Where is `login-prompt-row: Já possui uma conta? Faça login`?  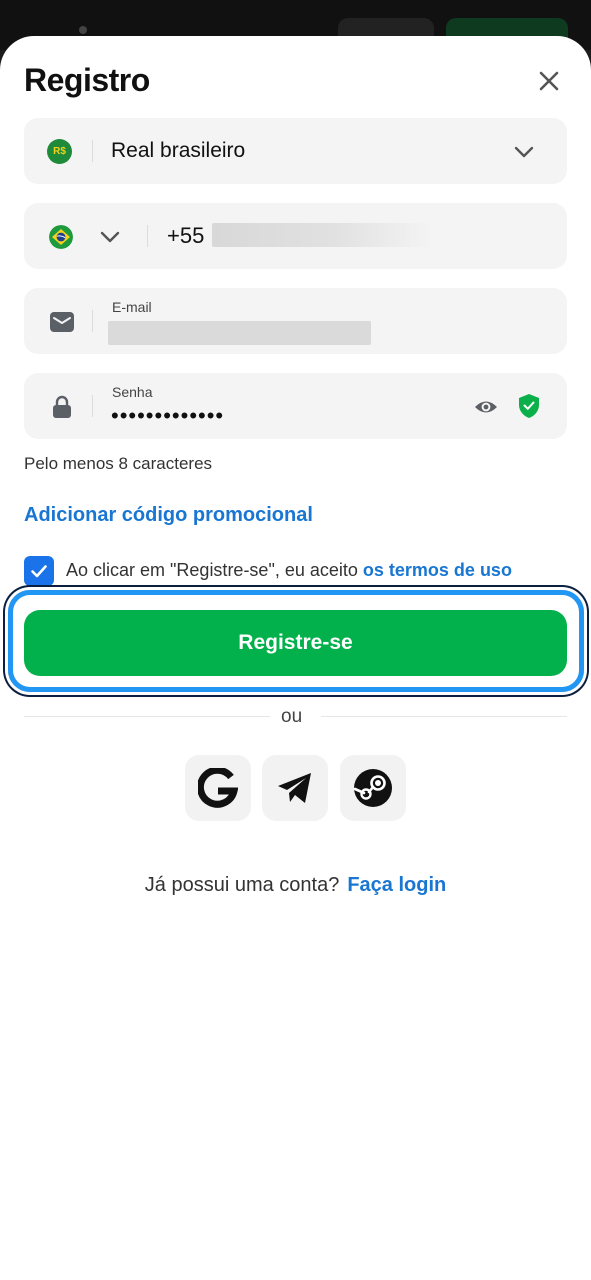
login-prompt-row: Já possui uma conta? Faça login is located at coordinates (295, 885).